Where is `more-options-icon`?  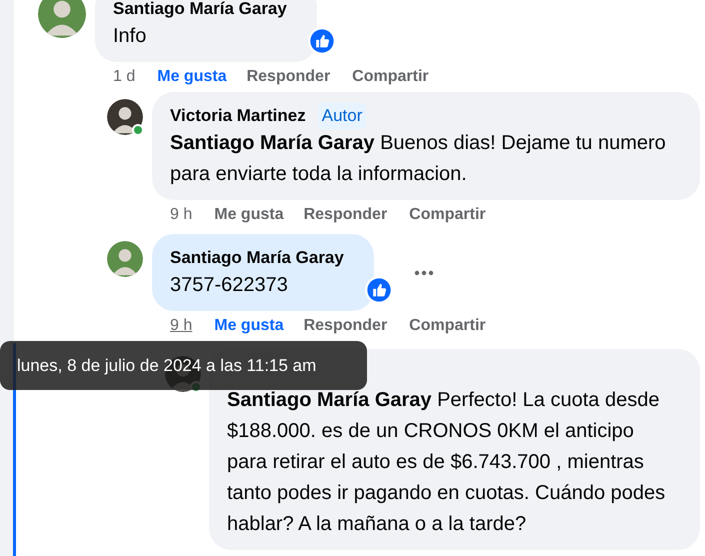
more-options-icon is located at coordinates (424, 273).